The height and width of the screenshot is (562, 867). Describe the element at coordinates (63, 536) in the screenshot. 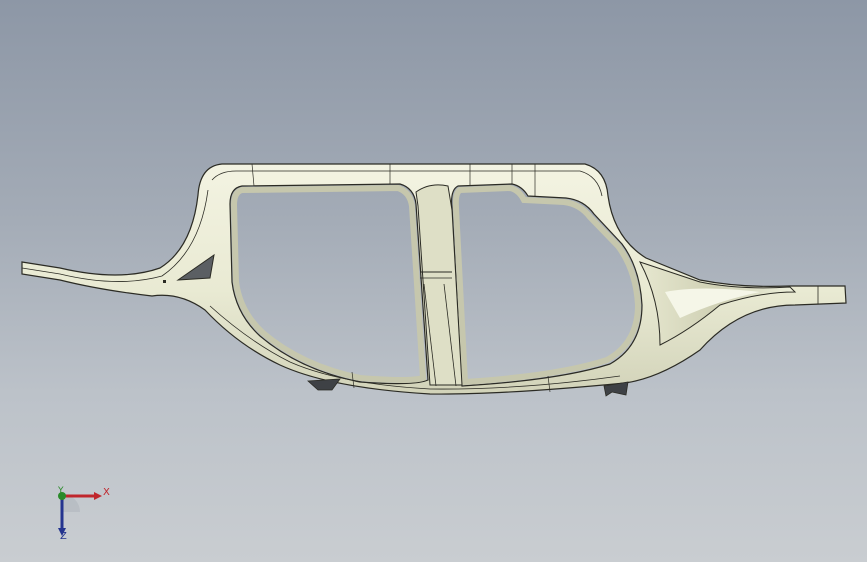

I see `z-axis-label: Z` at that location.